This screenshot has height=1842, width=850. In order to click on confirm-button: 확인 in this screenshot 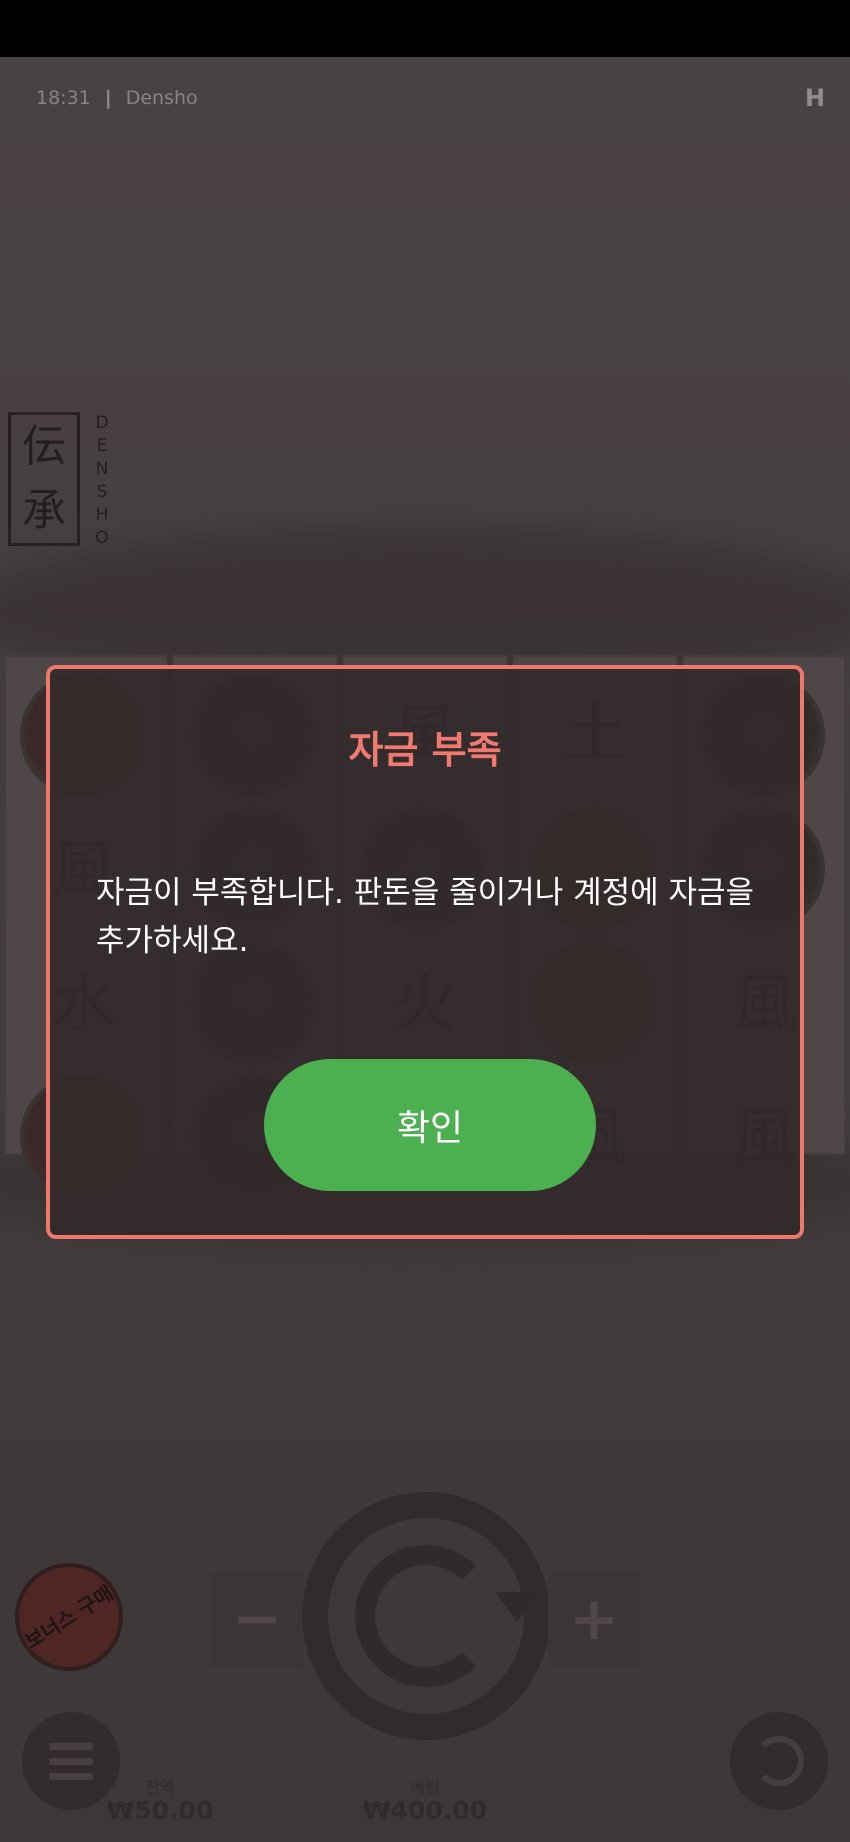, I will do `click(430, 1125)`.